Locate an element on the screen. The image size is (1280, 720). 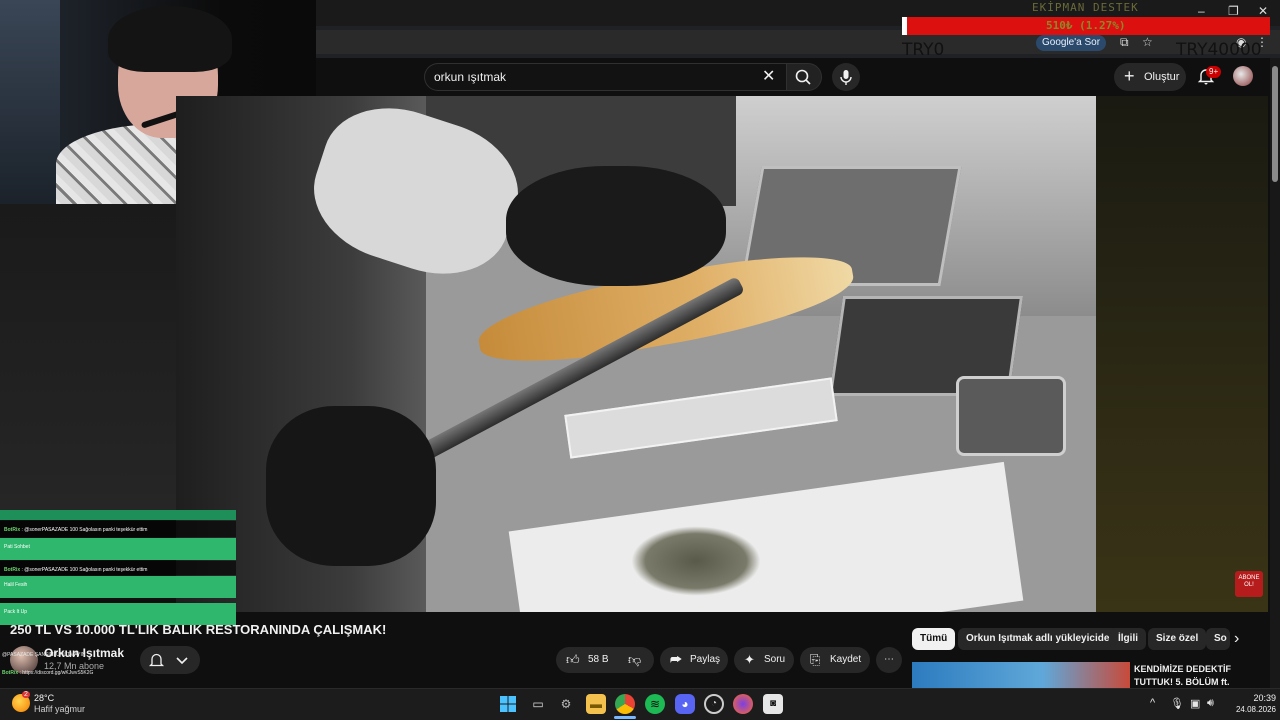
chat-text: https://discord.gg/wKJwvS5K2G is located at coordinates (58, 673).